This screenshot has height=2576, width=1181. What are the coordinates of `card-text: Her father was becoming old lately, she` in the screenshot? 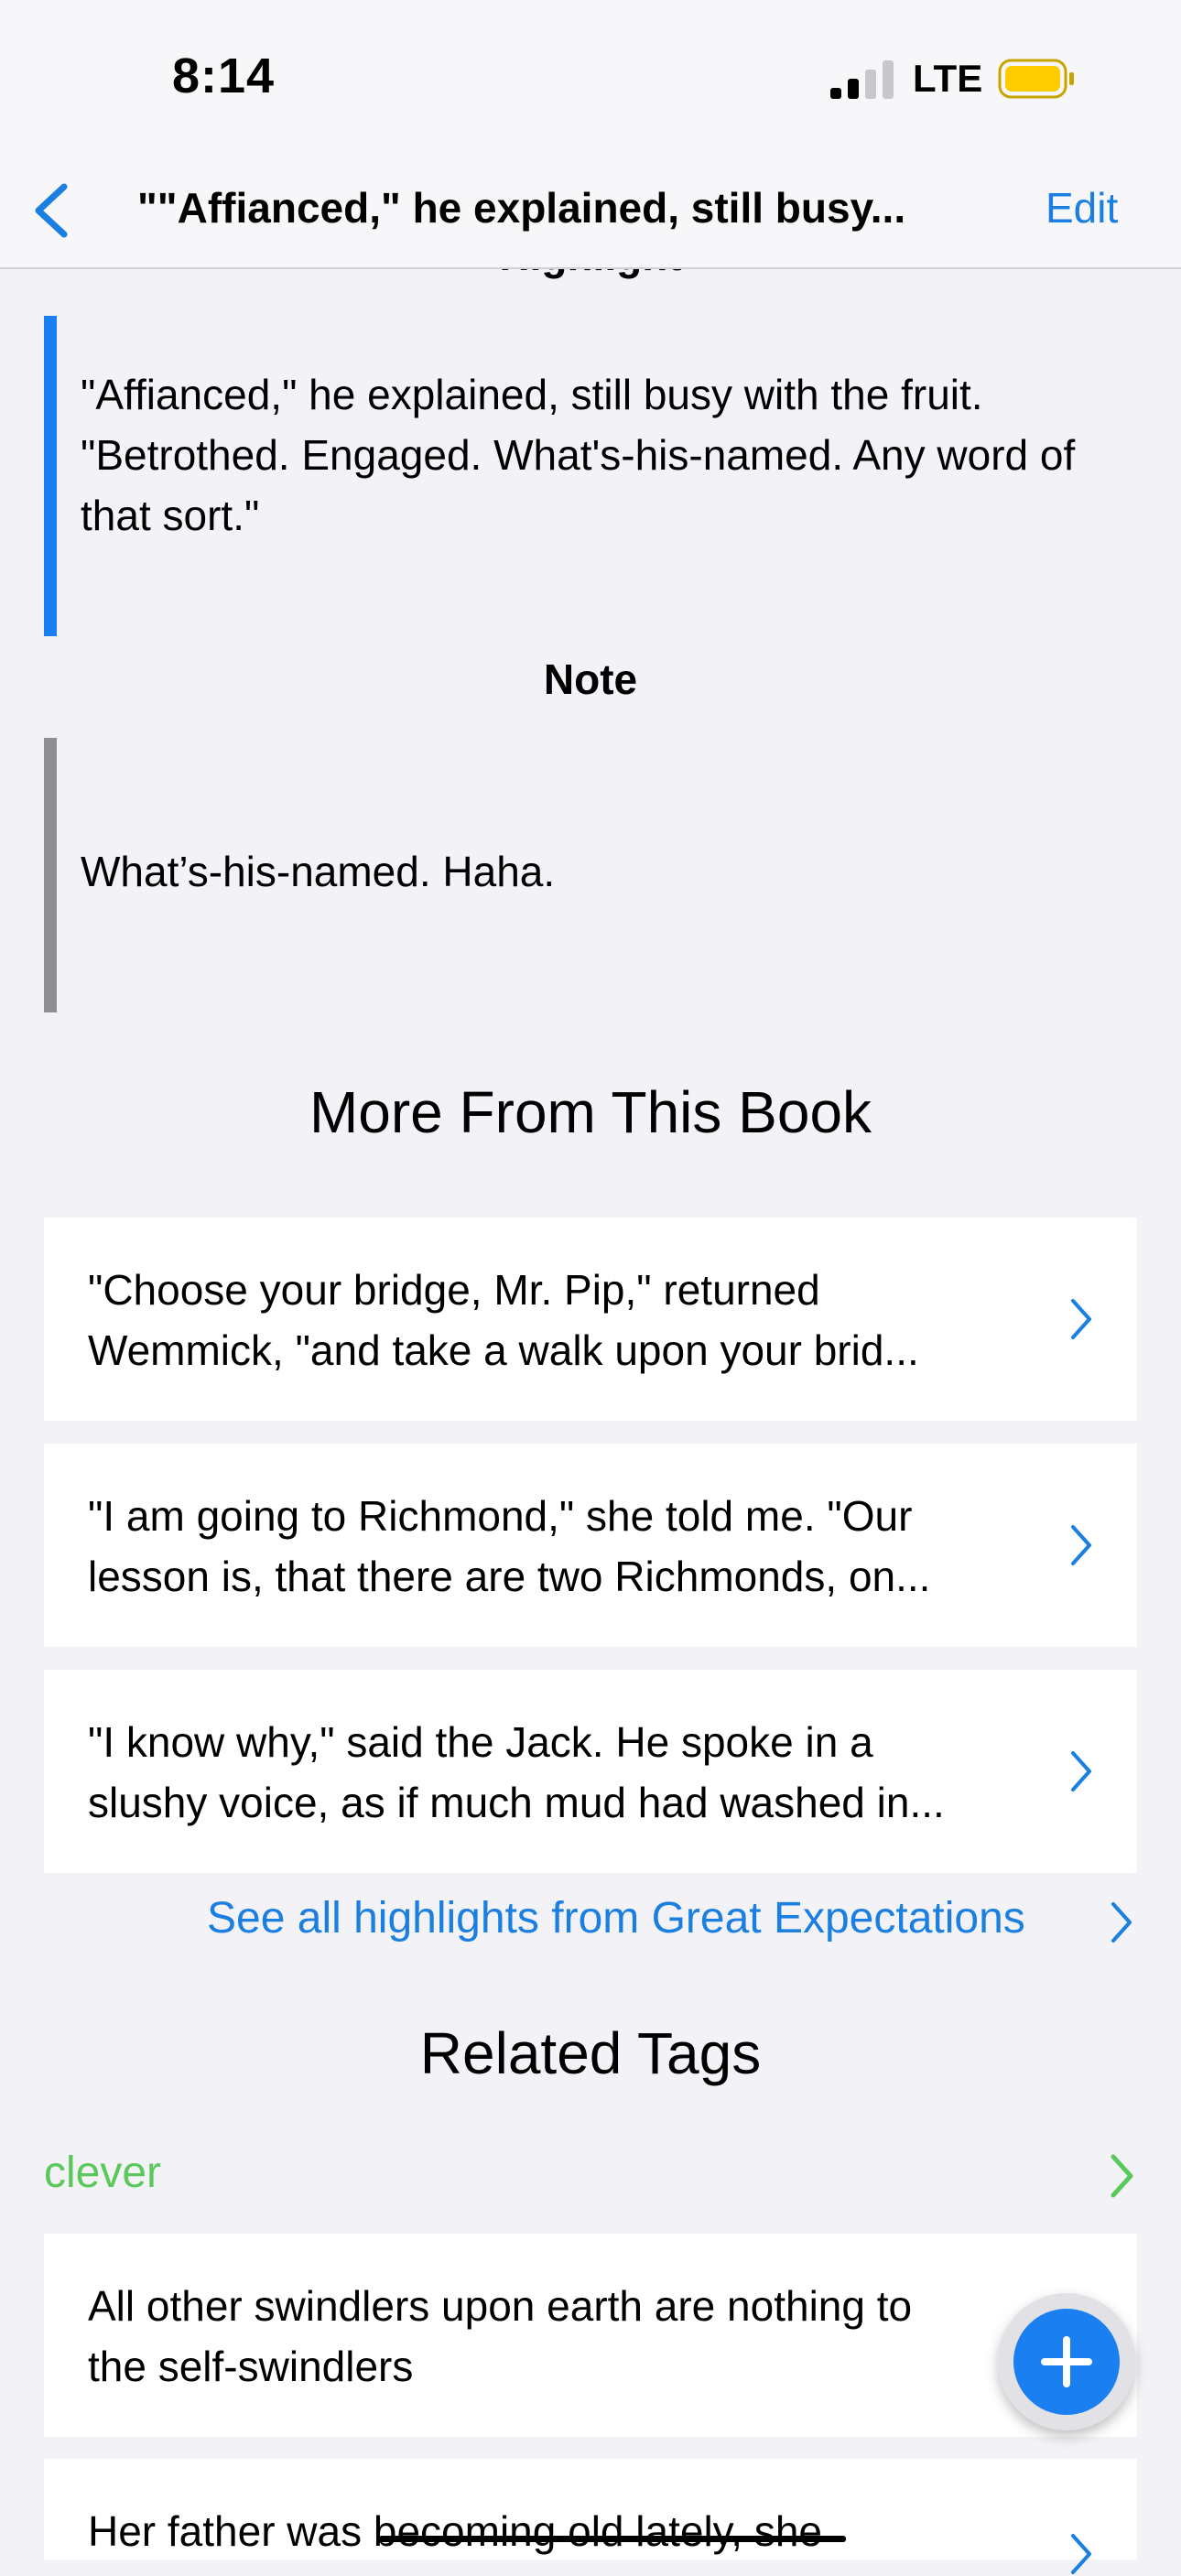 It's located at (559, 2531).